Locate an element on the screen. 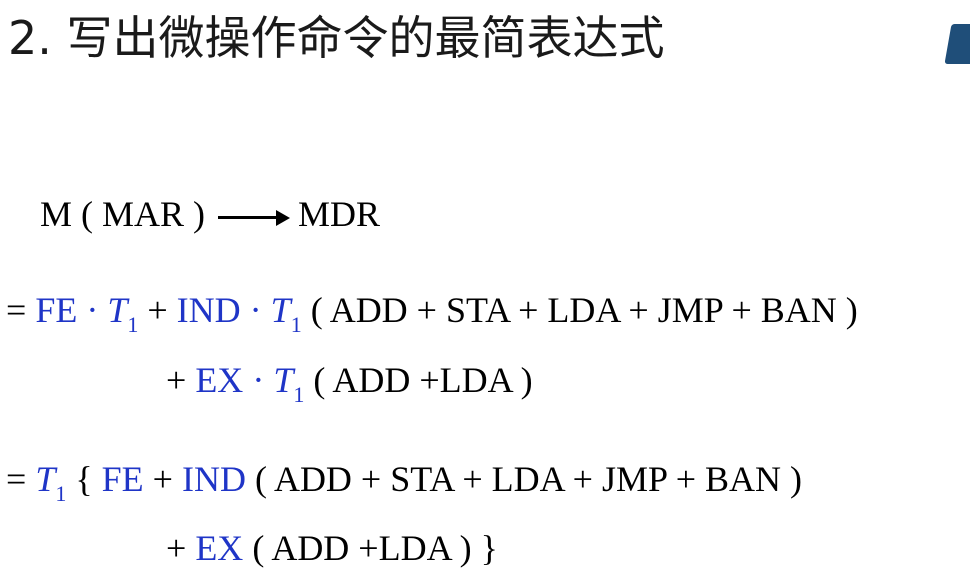 This screenshot has height=583, width=970. formula-line-3: + EX · T1 ( ADD +LDA ) is located at coordinates (349, 381).